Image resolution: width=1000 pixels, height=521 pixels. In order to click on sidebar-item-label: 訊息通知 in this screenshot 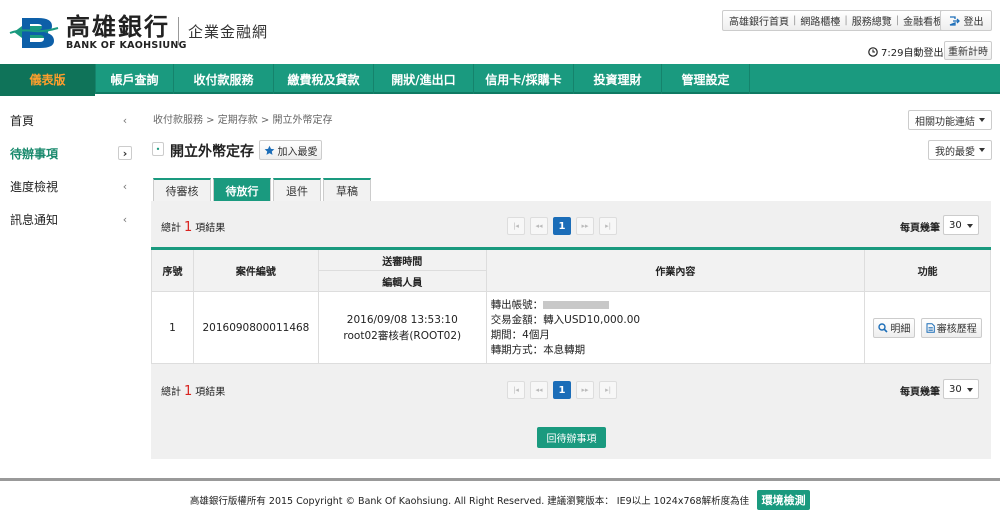, I will do `click(34, 220)`.